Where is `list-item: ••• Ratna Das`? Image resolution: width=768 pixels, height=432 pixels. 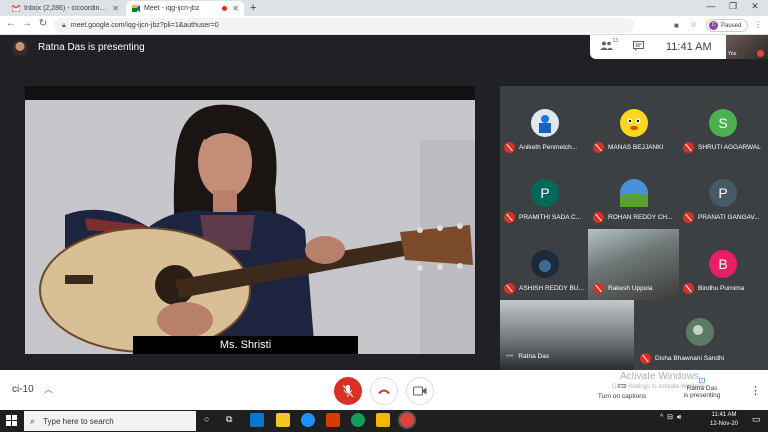 list-item: ••• Ratna Das is located at coordinates (527, 356).